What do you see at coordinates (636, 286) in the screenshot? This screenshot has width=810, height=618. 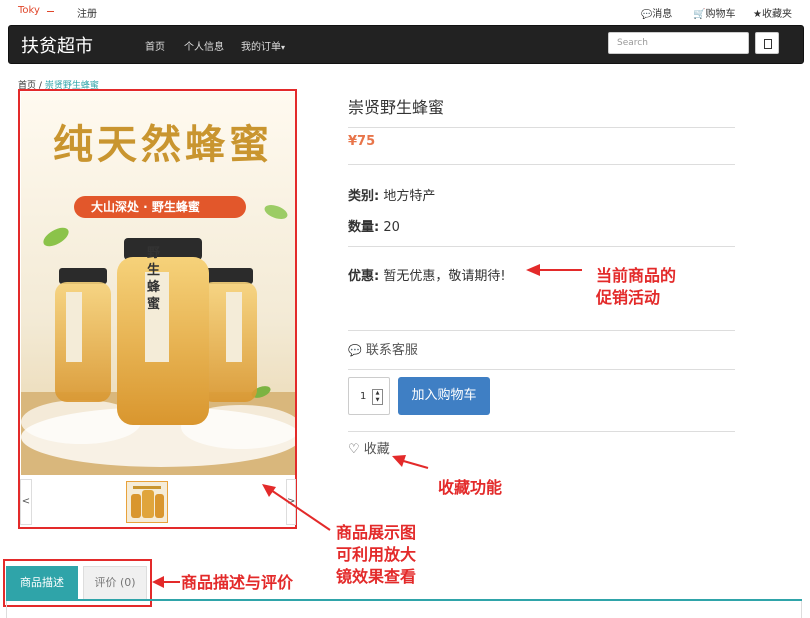 I see `annotation-promo: 当前商品的 促销活动` at bounding box center [636, 286].